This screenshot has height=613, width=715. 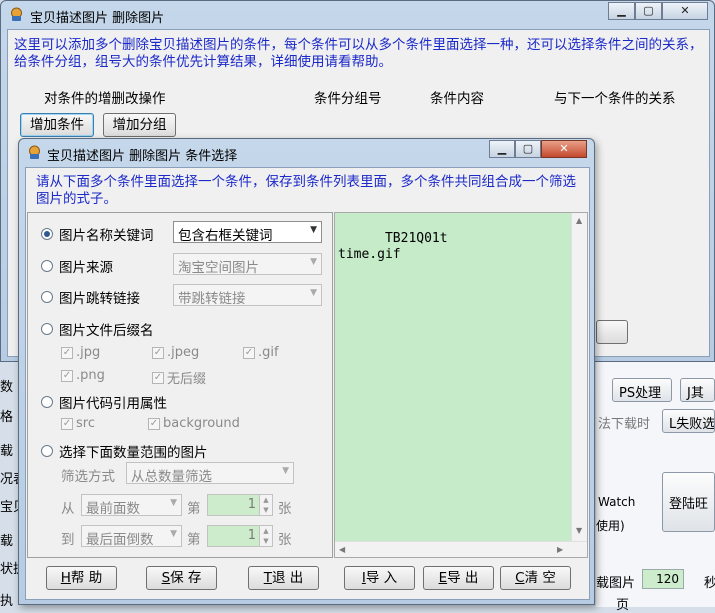 What do you see at coordinates (105, 99) in the screenshot?
I see `header-ops: 对条件的增删改操作` at bounding box center [105, 99].